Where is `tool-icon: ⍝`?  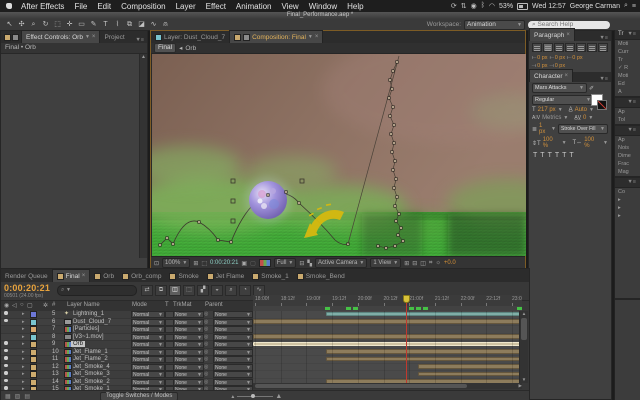 tool-icon: ⍝ is located at coordinates (165, 24).